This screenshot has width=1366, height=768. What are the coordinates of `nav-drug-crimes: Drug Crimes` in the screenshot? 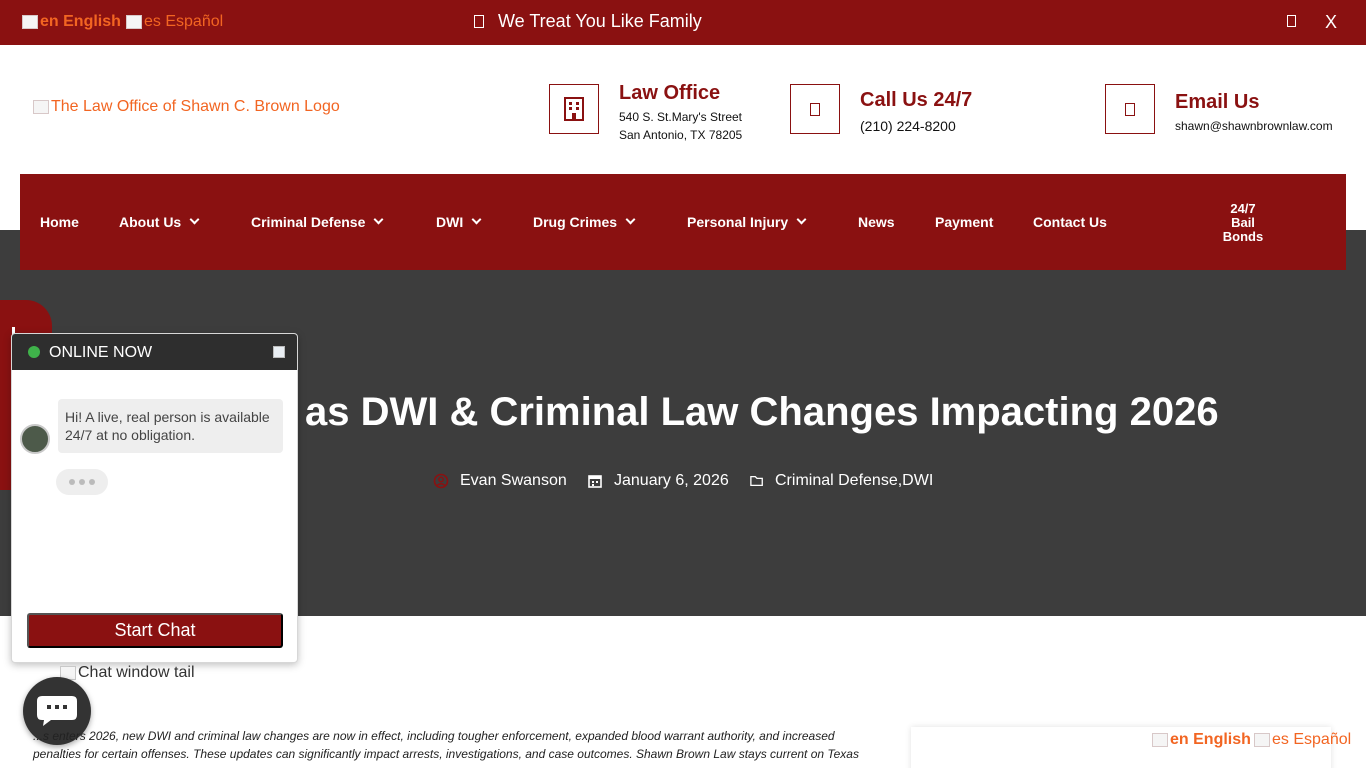 It's located at (584, 222).